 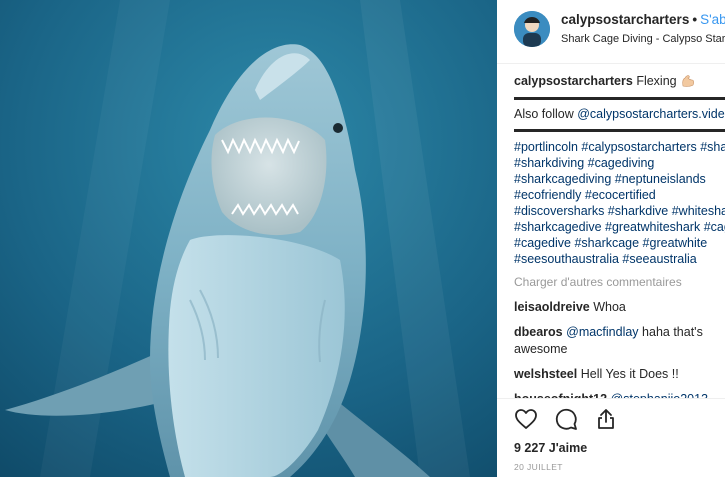 What do you see at coordinates (602, 332) in the screenshot?
I see `comment-mention: @macfindlay` at bounding box center [602, 332].